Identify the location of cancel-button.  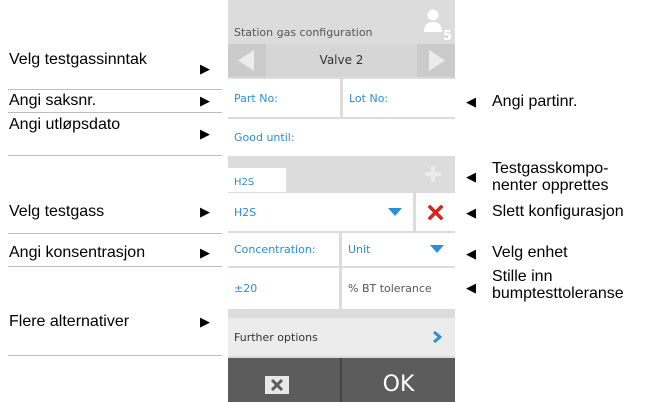
(283, 380).